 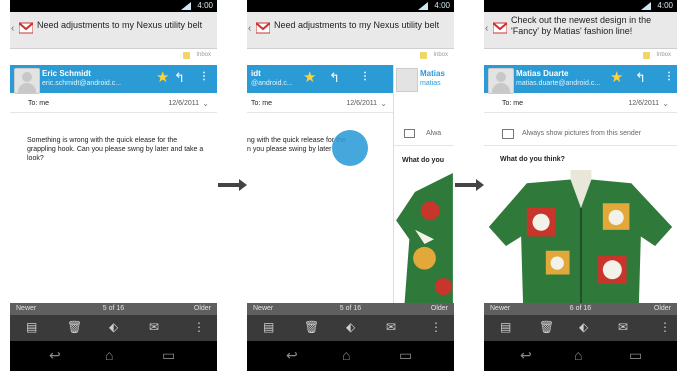 I want to click on show-images-row: Always show pictures from this sender, so click(x=580, y=134).